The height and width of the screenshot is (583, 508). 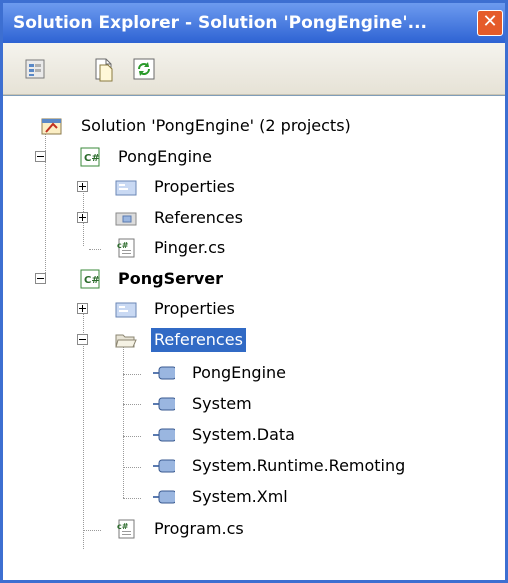 I want to click on tree-item-label: PongServer, so click(x=170, y=278).